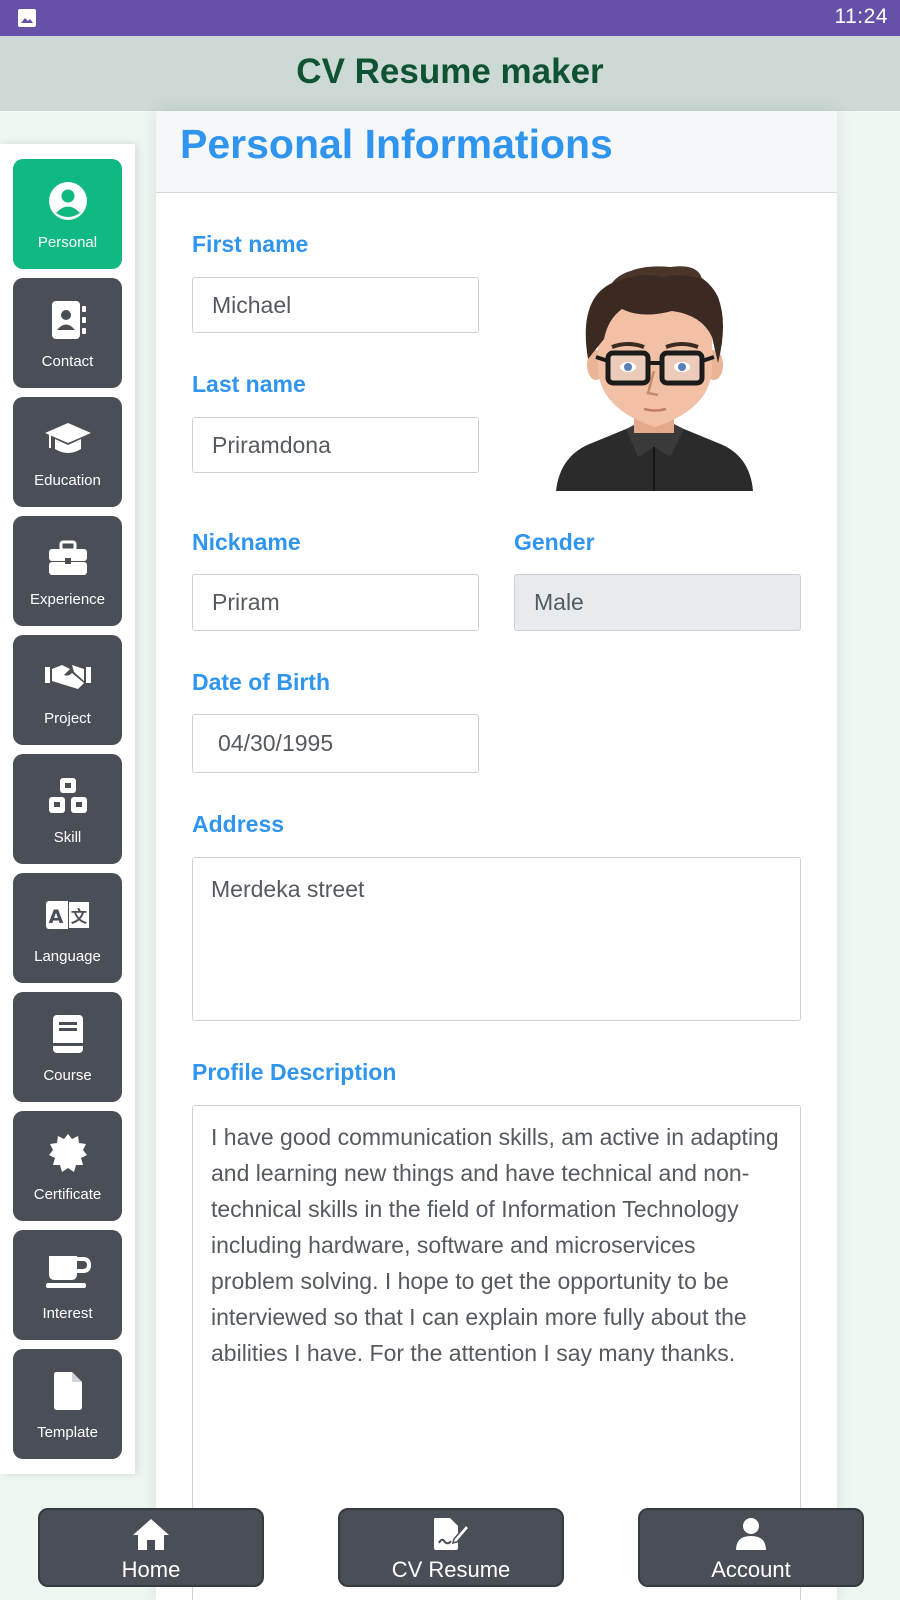  I want to click on sidebar-item-education: Education, so click(67, 452).